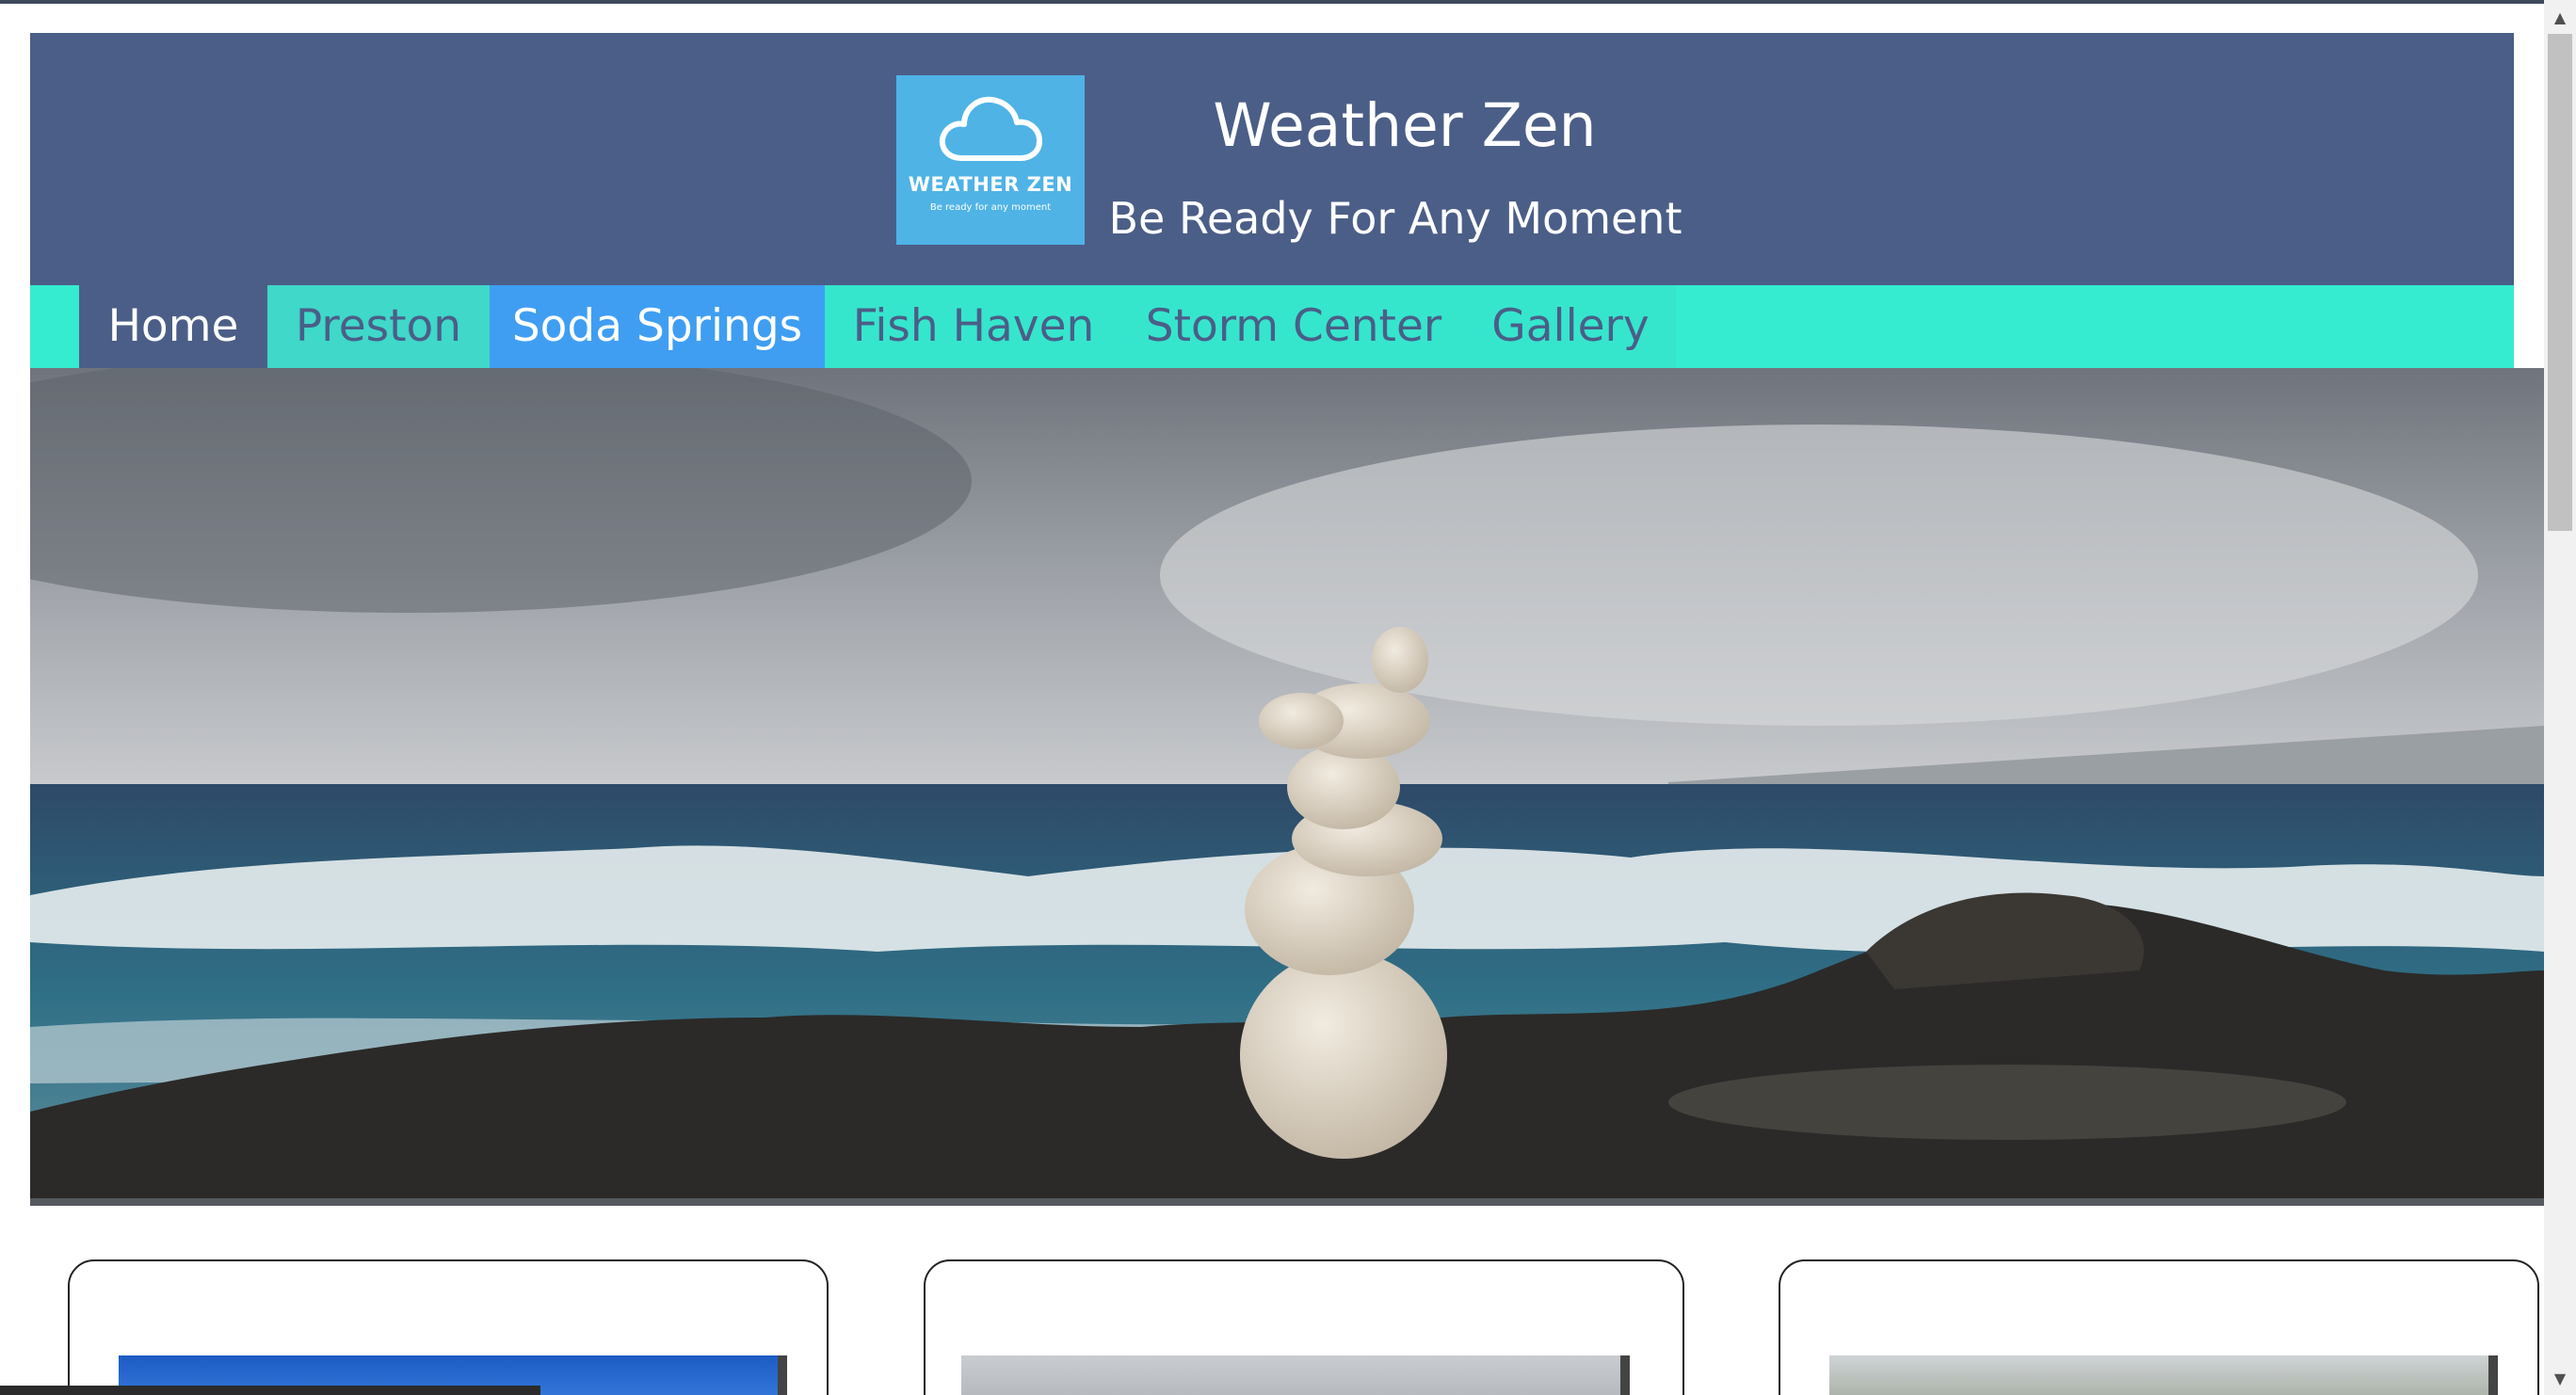 Image resolution: width=2576 pixels, height=1395 pixels. What do you see at coordinates (2560, 18) in the screenshot?
I see `triangle-up-icon: ▲` at bounding box center [2560, 18].